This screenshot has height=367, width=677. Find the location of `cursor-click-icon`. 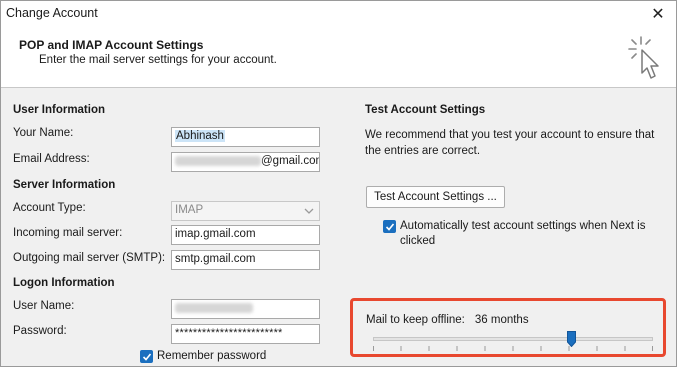

cursor-click-icon is located at coordinates (643, 57).